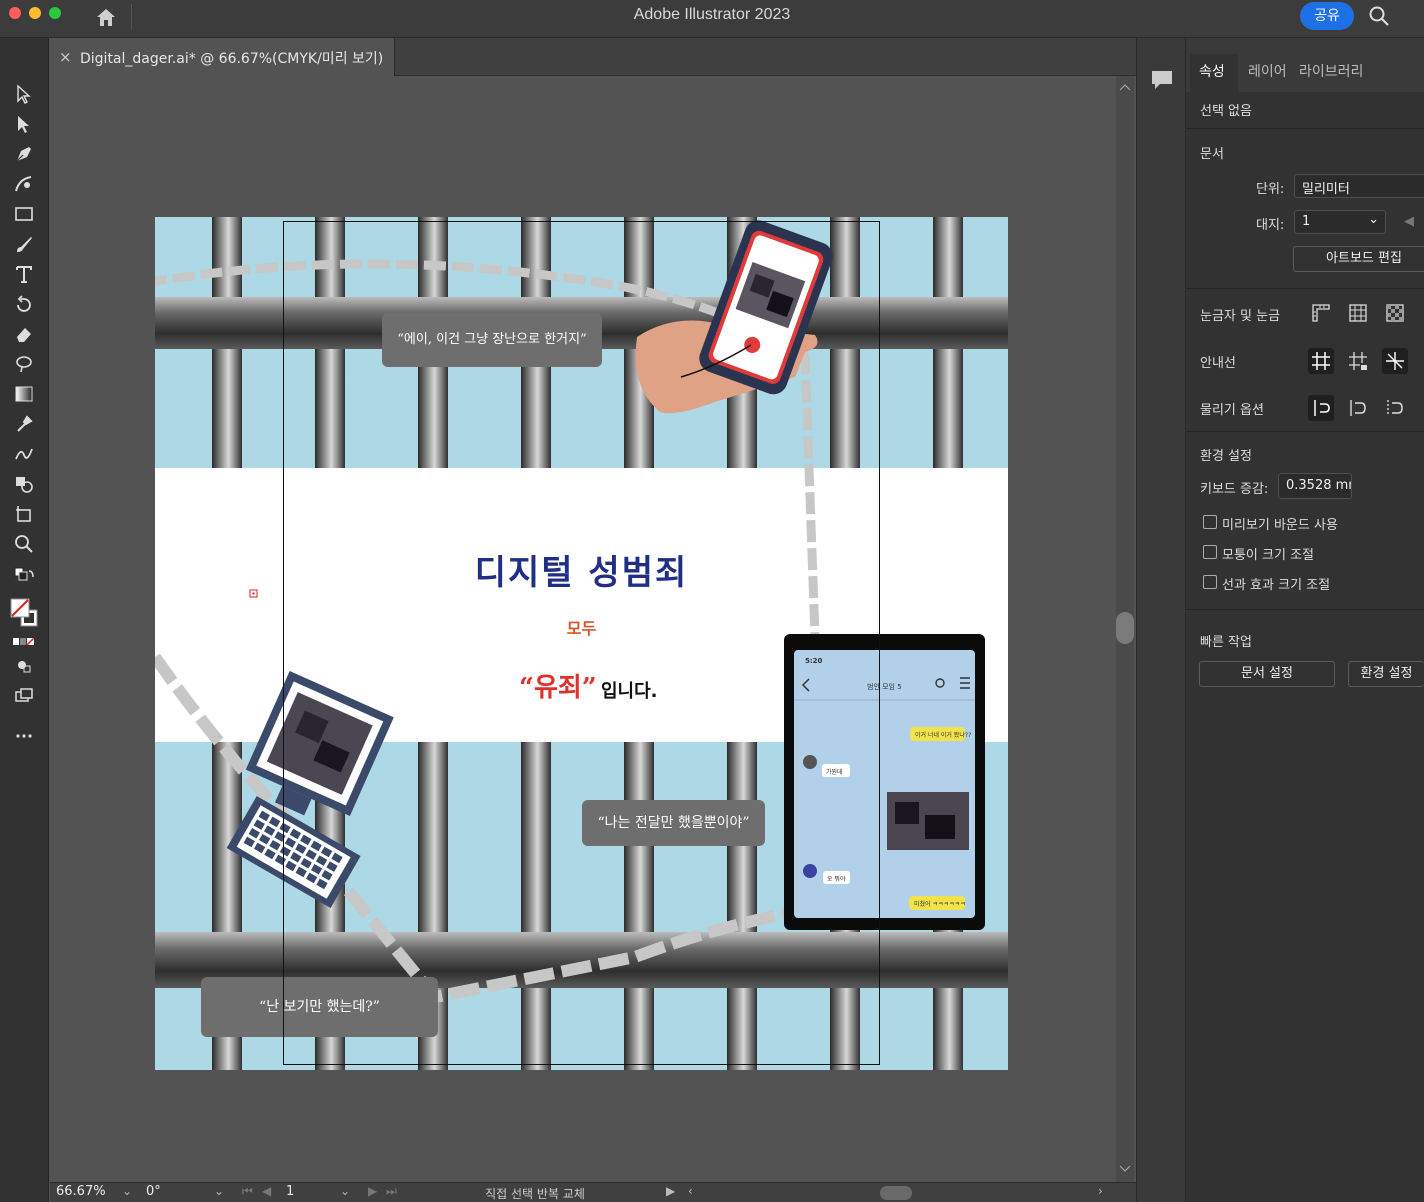  I want to click on status-menu-icon: ▶, so click(670, 1191).